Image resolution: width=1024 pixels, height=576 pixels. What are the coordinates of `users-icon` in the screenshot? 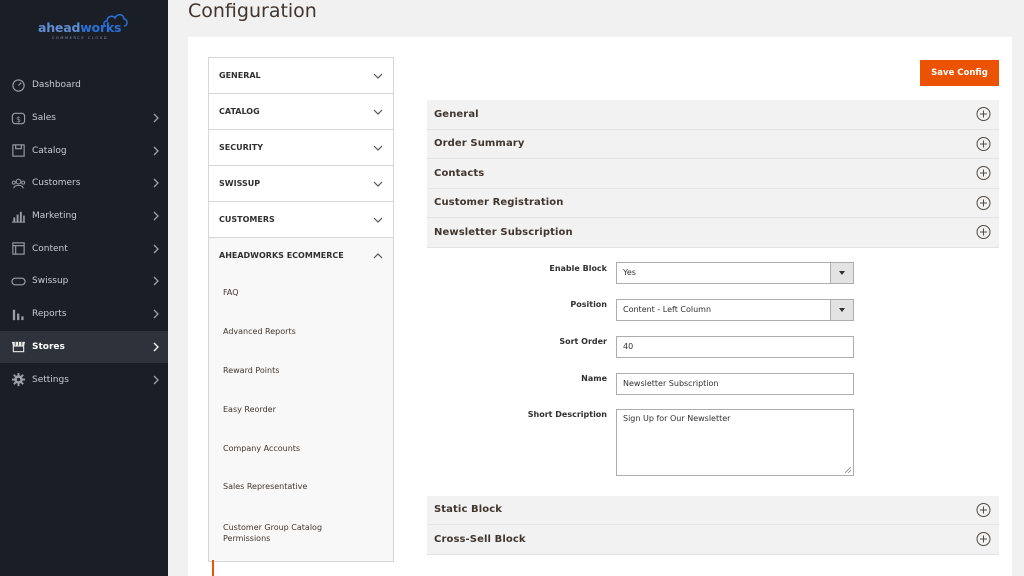 It's located at (18, 183).